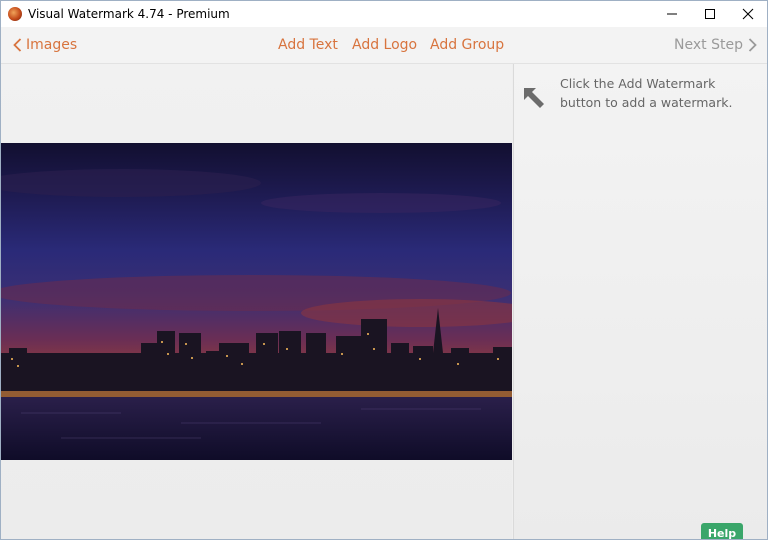  What do you see at coordinates (722, 531) in the screenshot?
I see `help-button: Help` at bounding box center [722, 531].